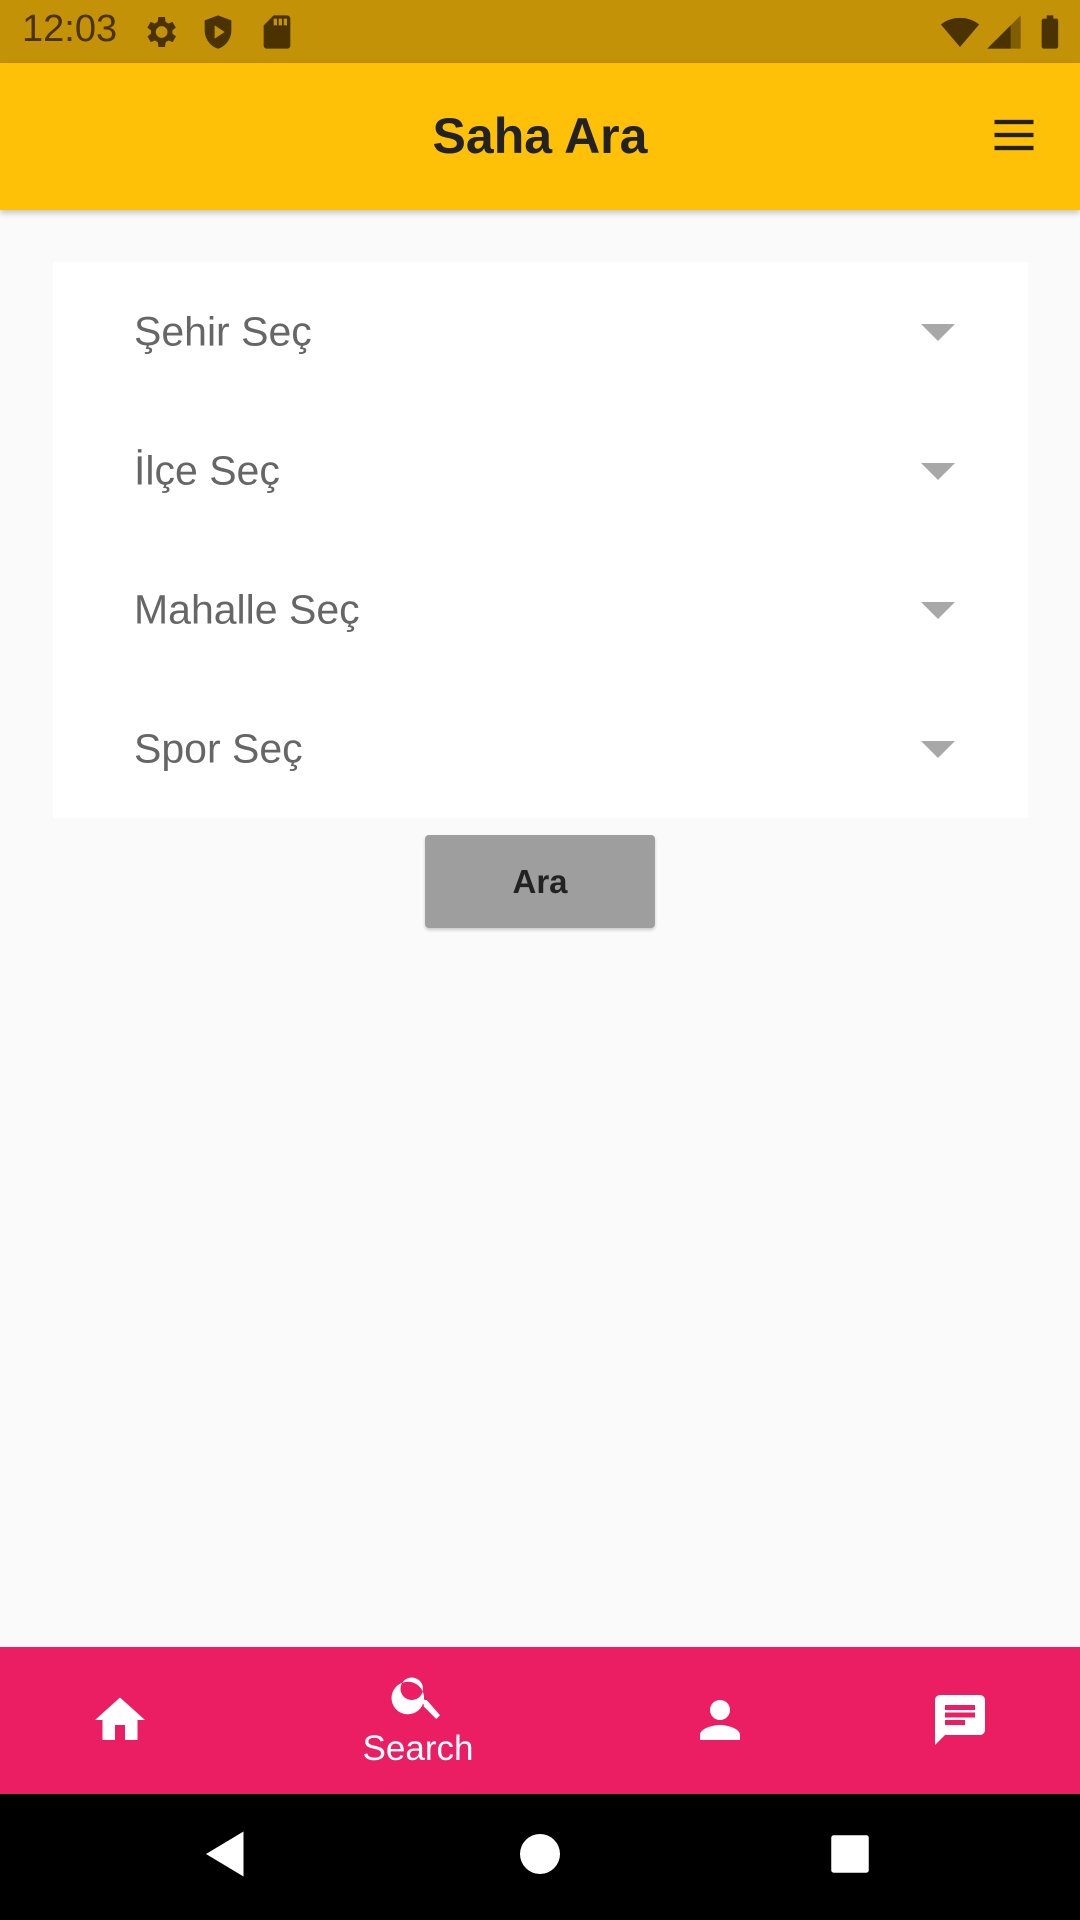 This screenshot has height=1920, width=1080. I want to click on neighborhood-dropdown: Mahalle Seç, so click(540, 609).